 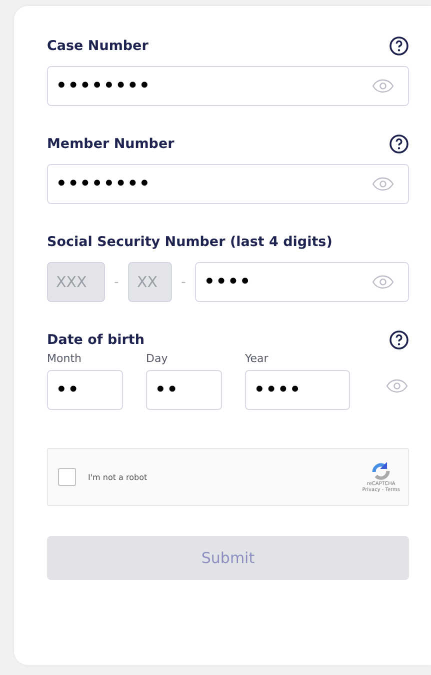 What do you see at coordinates (110, 144) in the screenshot?
I see `field-label: Member Number` at bounding box center [110, 144].